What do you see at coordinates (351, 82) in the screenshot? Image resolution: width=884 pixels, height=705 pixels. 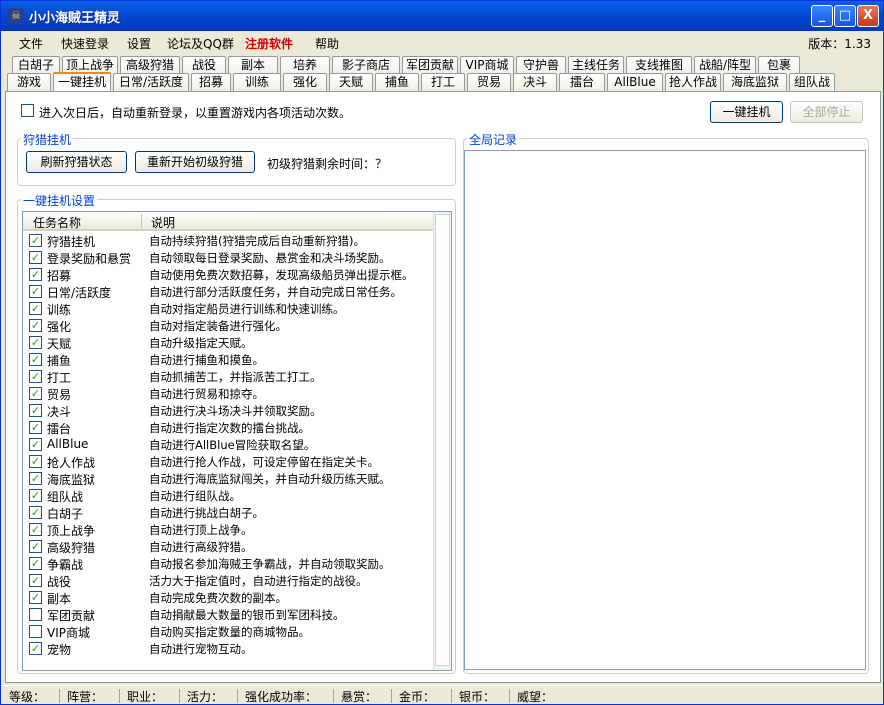 I see `tab-6: 天赋` at bounding box center [351, 82].